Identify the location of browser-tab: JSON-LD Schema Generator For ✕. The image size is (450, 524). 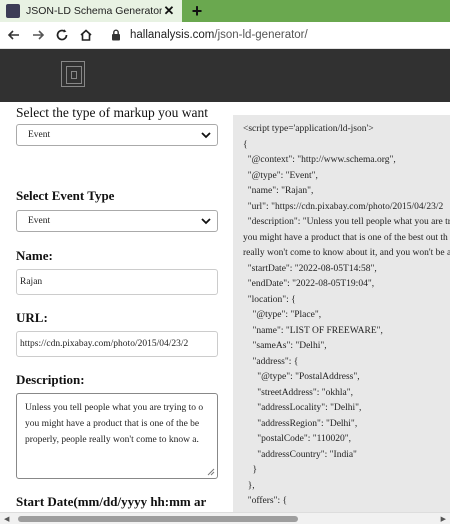
(91, 11).